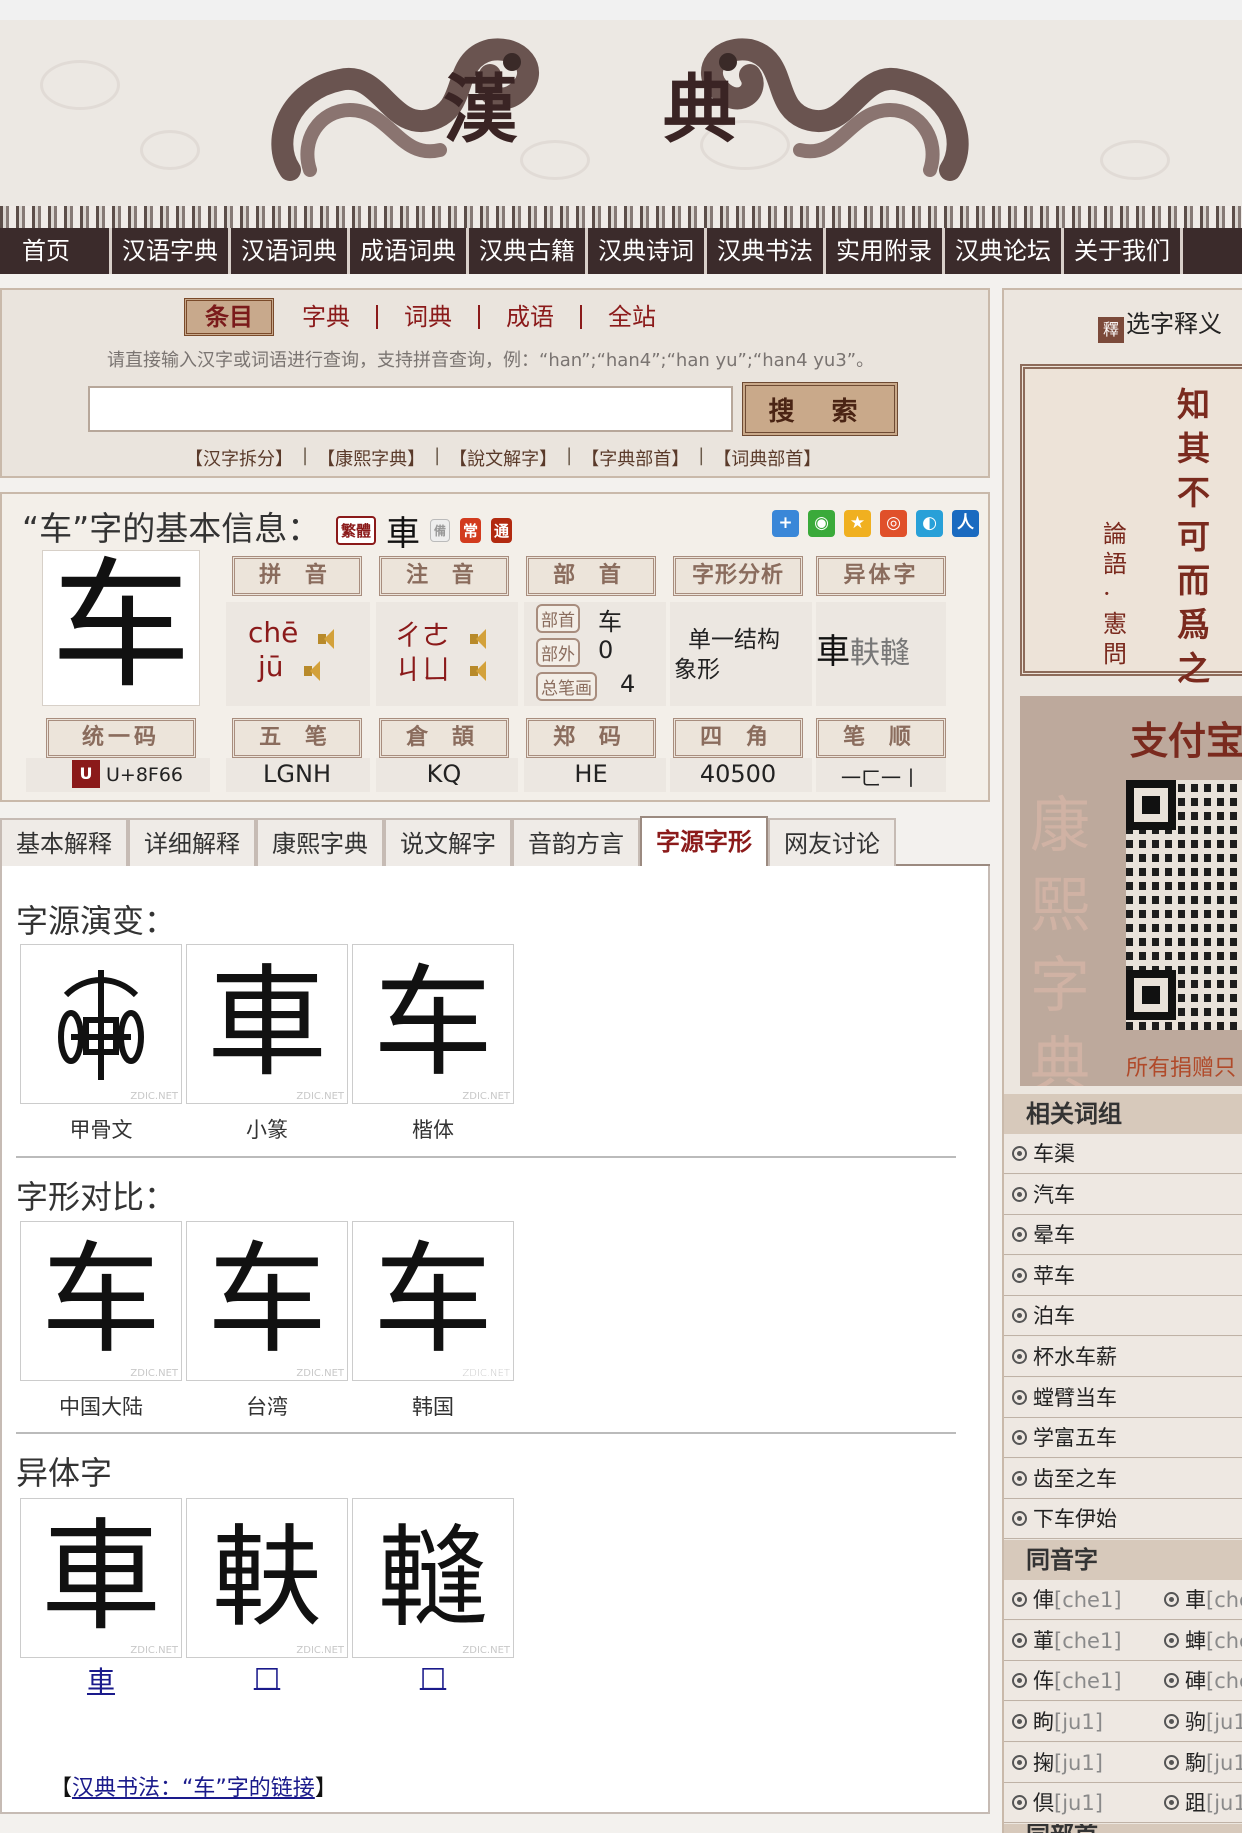 The image size is (1242, 1833). I want to click on bushou-tag: 部首, so click(558, 618).